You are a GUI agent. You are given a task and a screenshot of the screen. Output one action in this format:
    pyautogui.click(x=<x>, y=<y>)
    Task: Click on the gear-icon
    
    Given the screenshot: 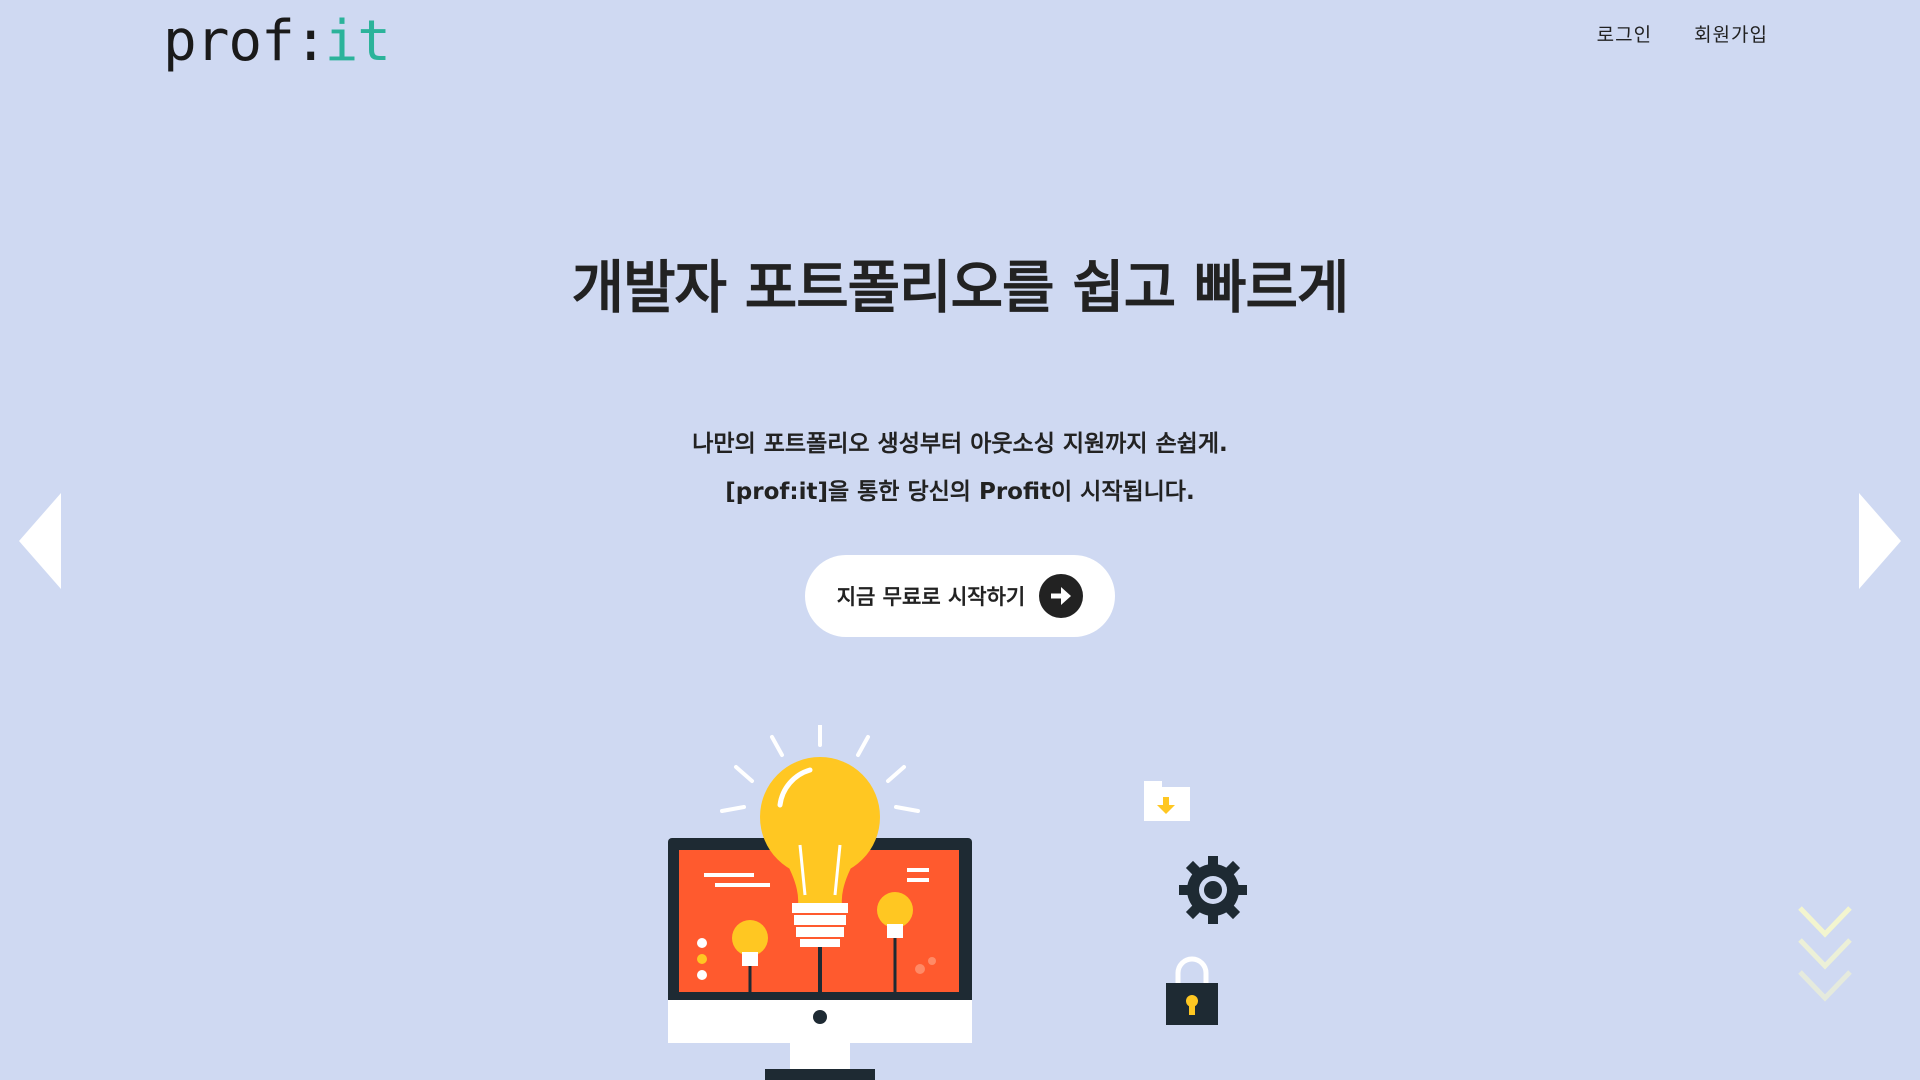 What is the action you would take?
    pyautogui.click(x=1213, y=890)
    